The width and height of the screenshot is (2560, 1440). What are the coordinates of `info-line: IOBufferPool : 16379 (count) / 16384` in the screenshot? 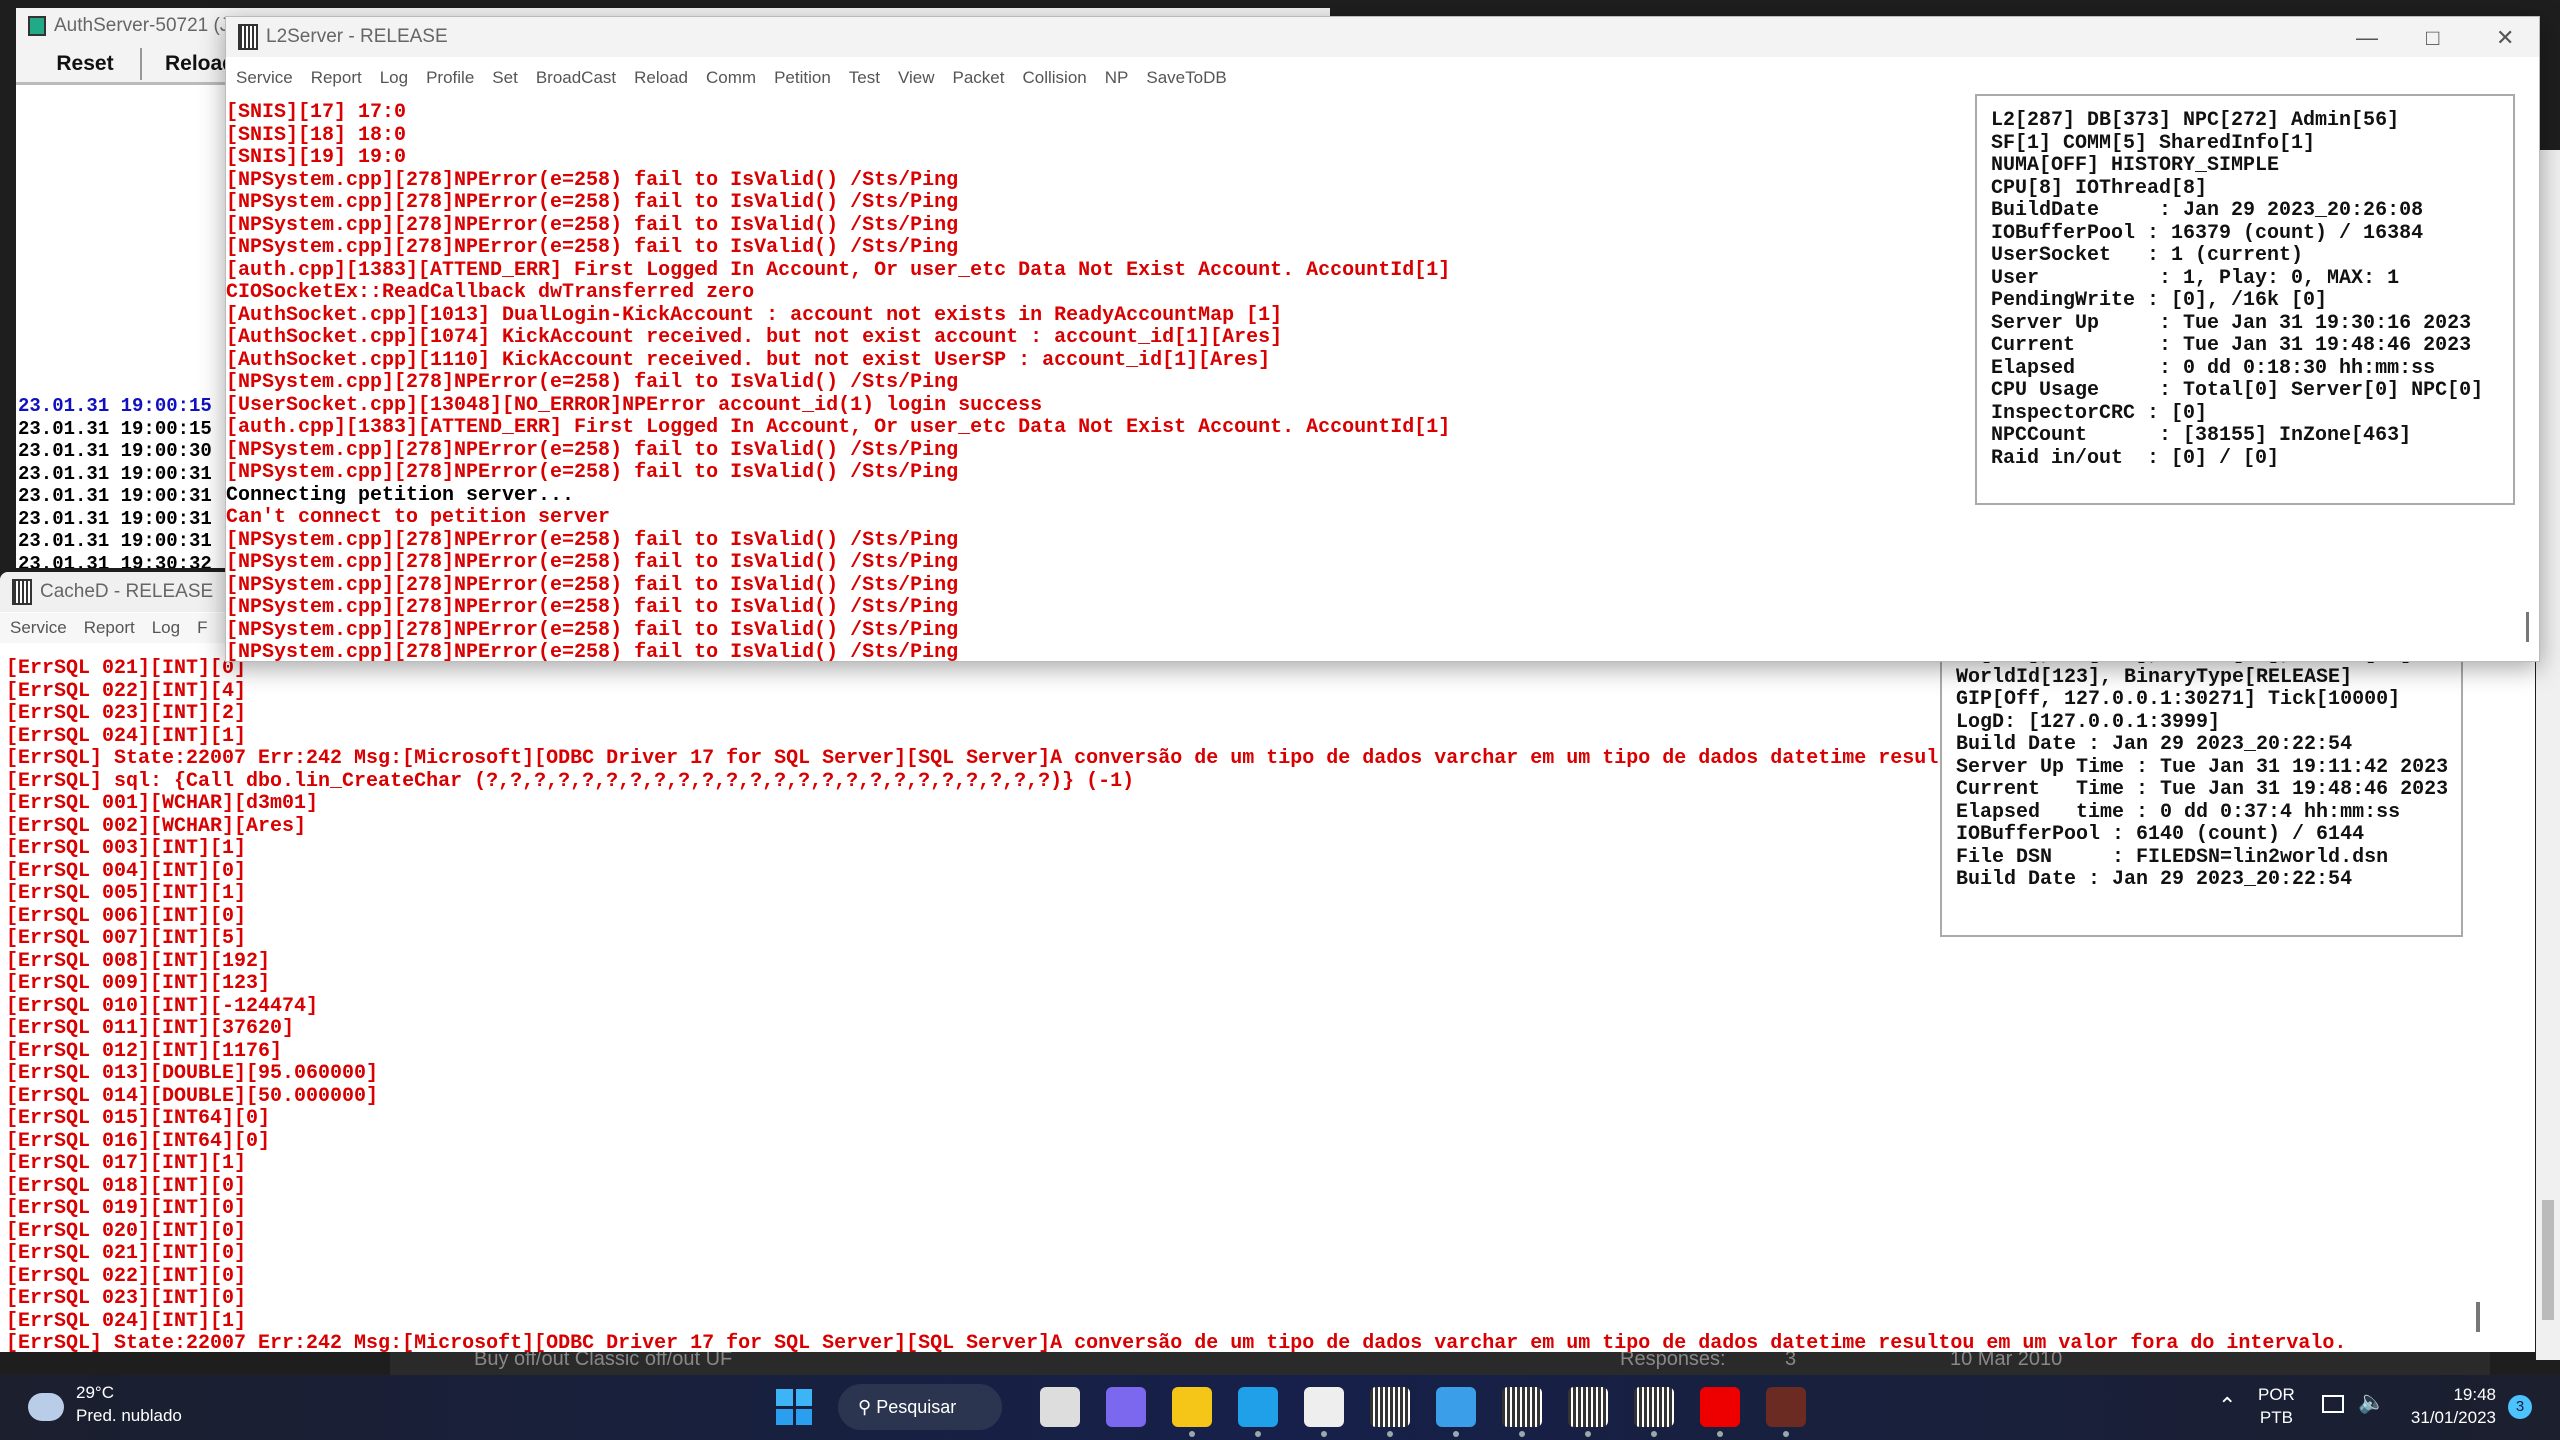 It's located at (2207, 233).